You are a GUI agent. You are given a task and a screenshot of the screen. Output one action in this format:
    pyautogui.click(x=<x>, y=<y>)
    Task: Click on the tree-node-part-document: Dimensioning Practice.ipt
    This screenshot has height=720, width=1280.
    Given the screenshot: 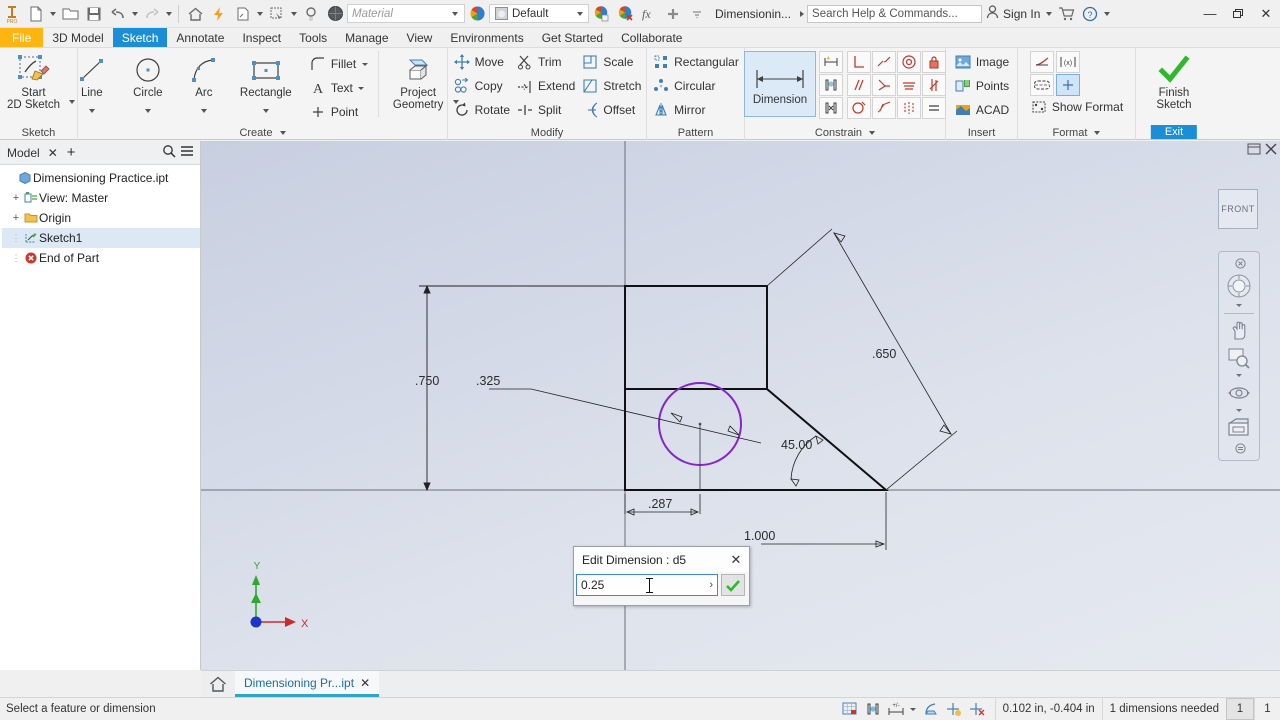 What is the action you would take?
    pyautogui.click(x=101, y=178)
    